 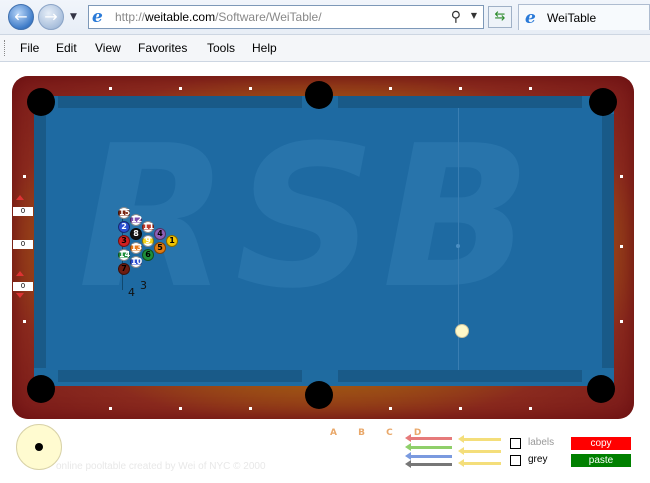 What do you see at coordinates (515, 443) in the screenshot?
I see `labels-checkbox` at bounding box center [515, 443].